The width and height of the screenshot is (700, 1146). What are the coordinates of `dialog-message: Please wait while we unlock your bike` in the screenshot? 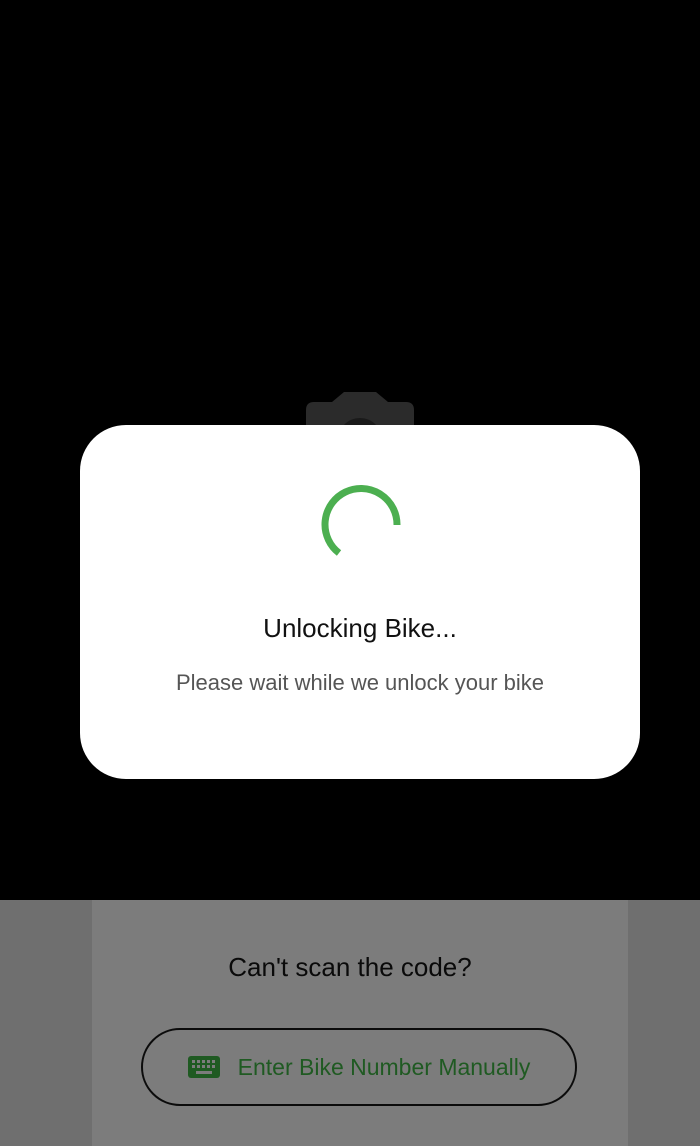 It's located at (360, 682).